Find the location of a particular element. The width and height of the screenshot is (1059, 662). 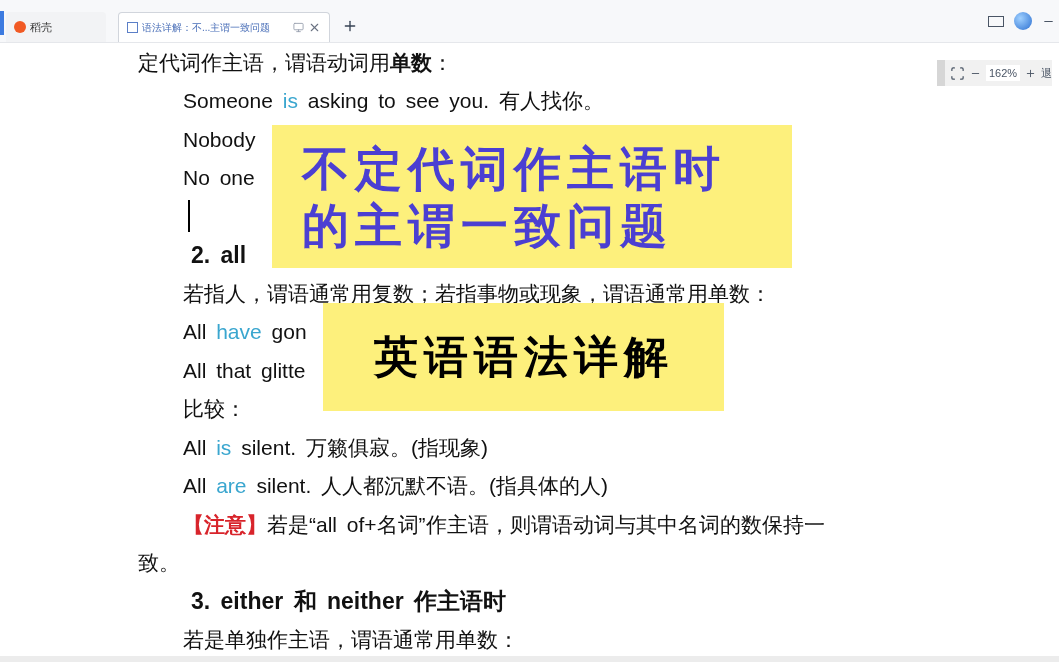

new-tab-icon is located at coordinates (350, 26).